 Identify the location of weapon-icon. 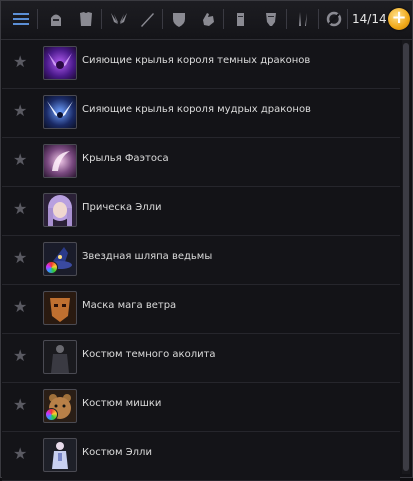
(147, 19).